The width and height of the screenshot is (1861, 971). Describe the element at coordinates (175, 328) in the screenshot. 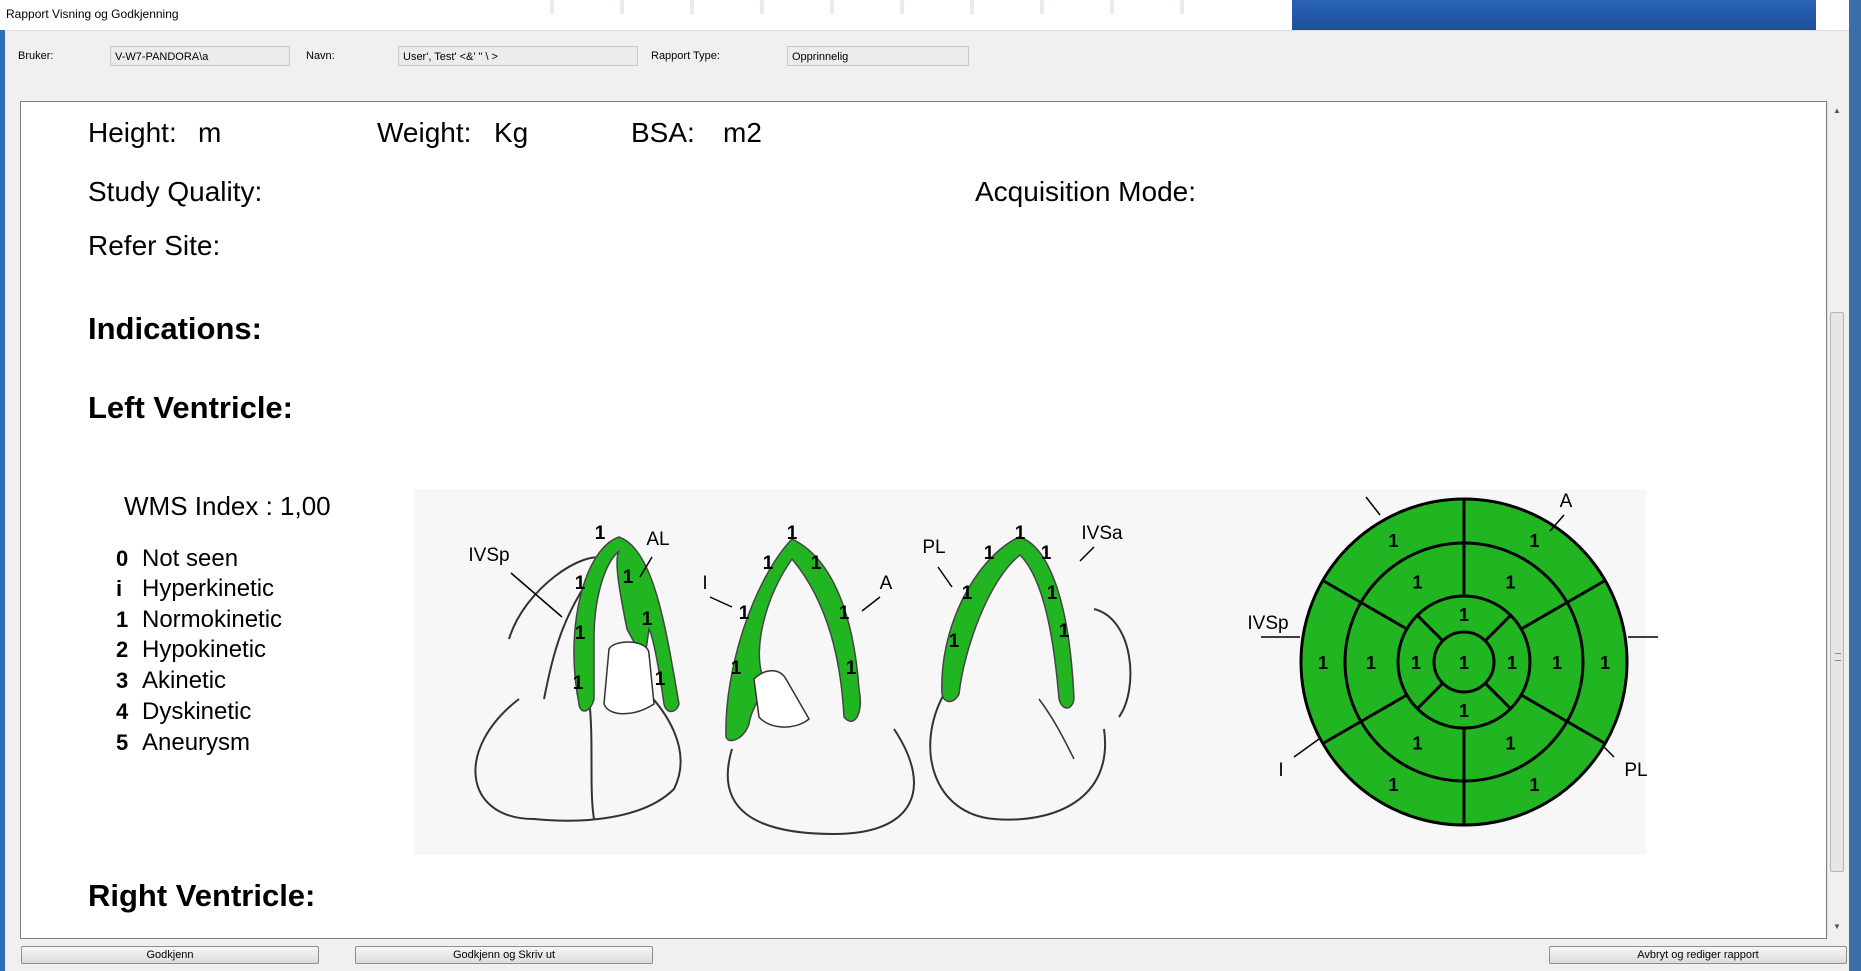

I see `indications-heading: Indications:` at that location.